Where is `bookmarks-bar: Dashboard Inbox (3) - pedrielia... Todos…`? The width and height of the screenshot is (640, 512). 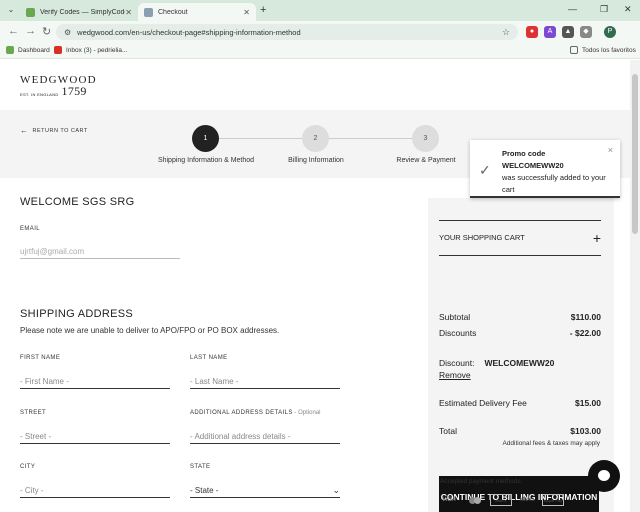 bookmarks-bar: Dashboard Inbox (3) - pedrielia... Todos… is located at coordinates (320, 50).